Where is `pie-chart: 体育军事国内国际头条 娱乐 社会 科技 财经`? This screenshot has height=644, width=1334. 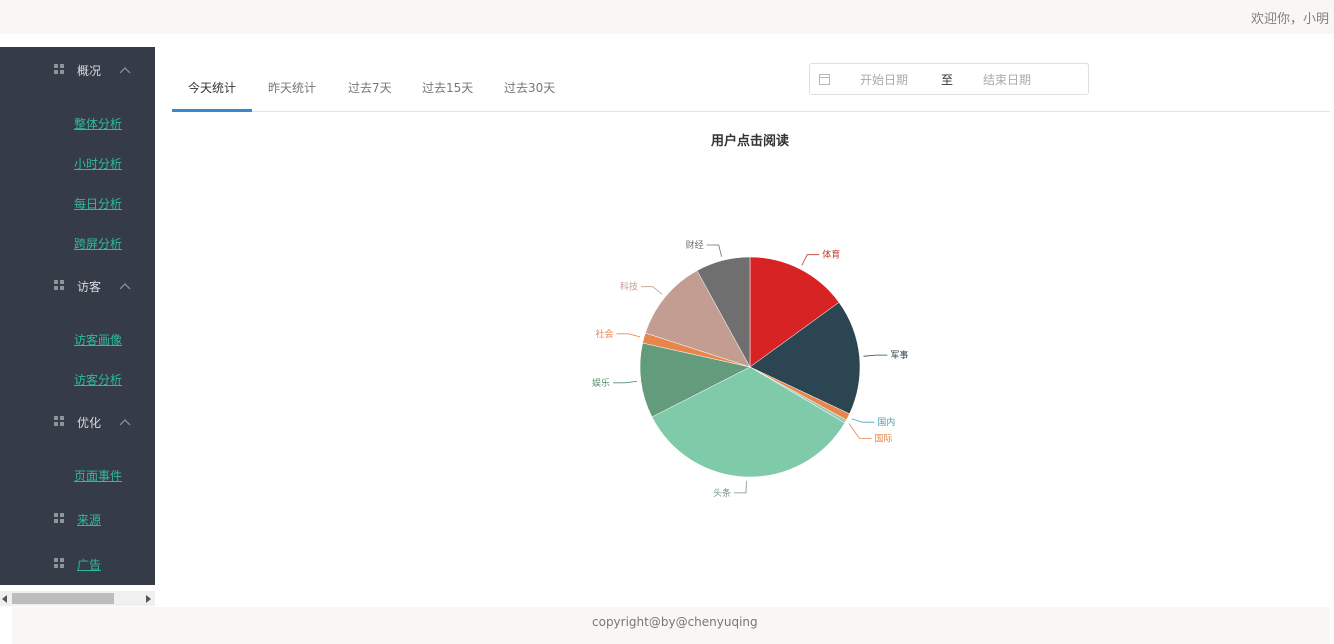
pie-chart: 体育军事国内国际头条 娱乐 社会 科技 财经 is located at coordinates (750, 369).